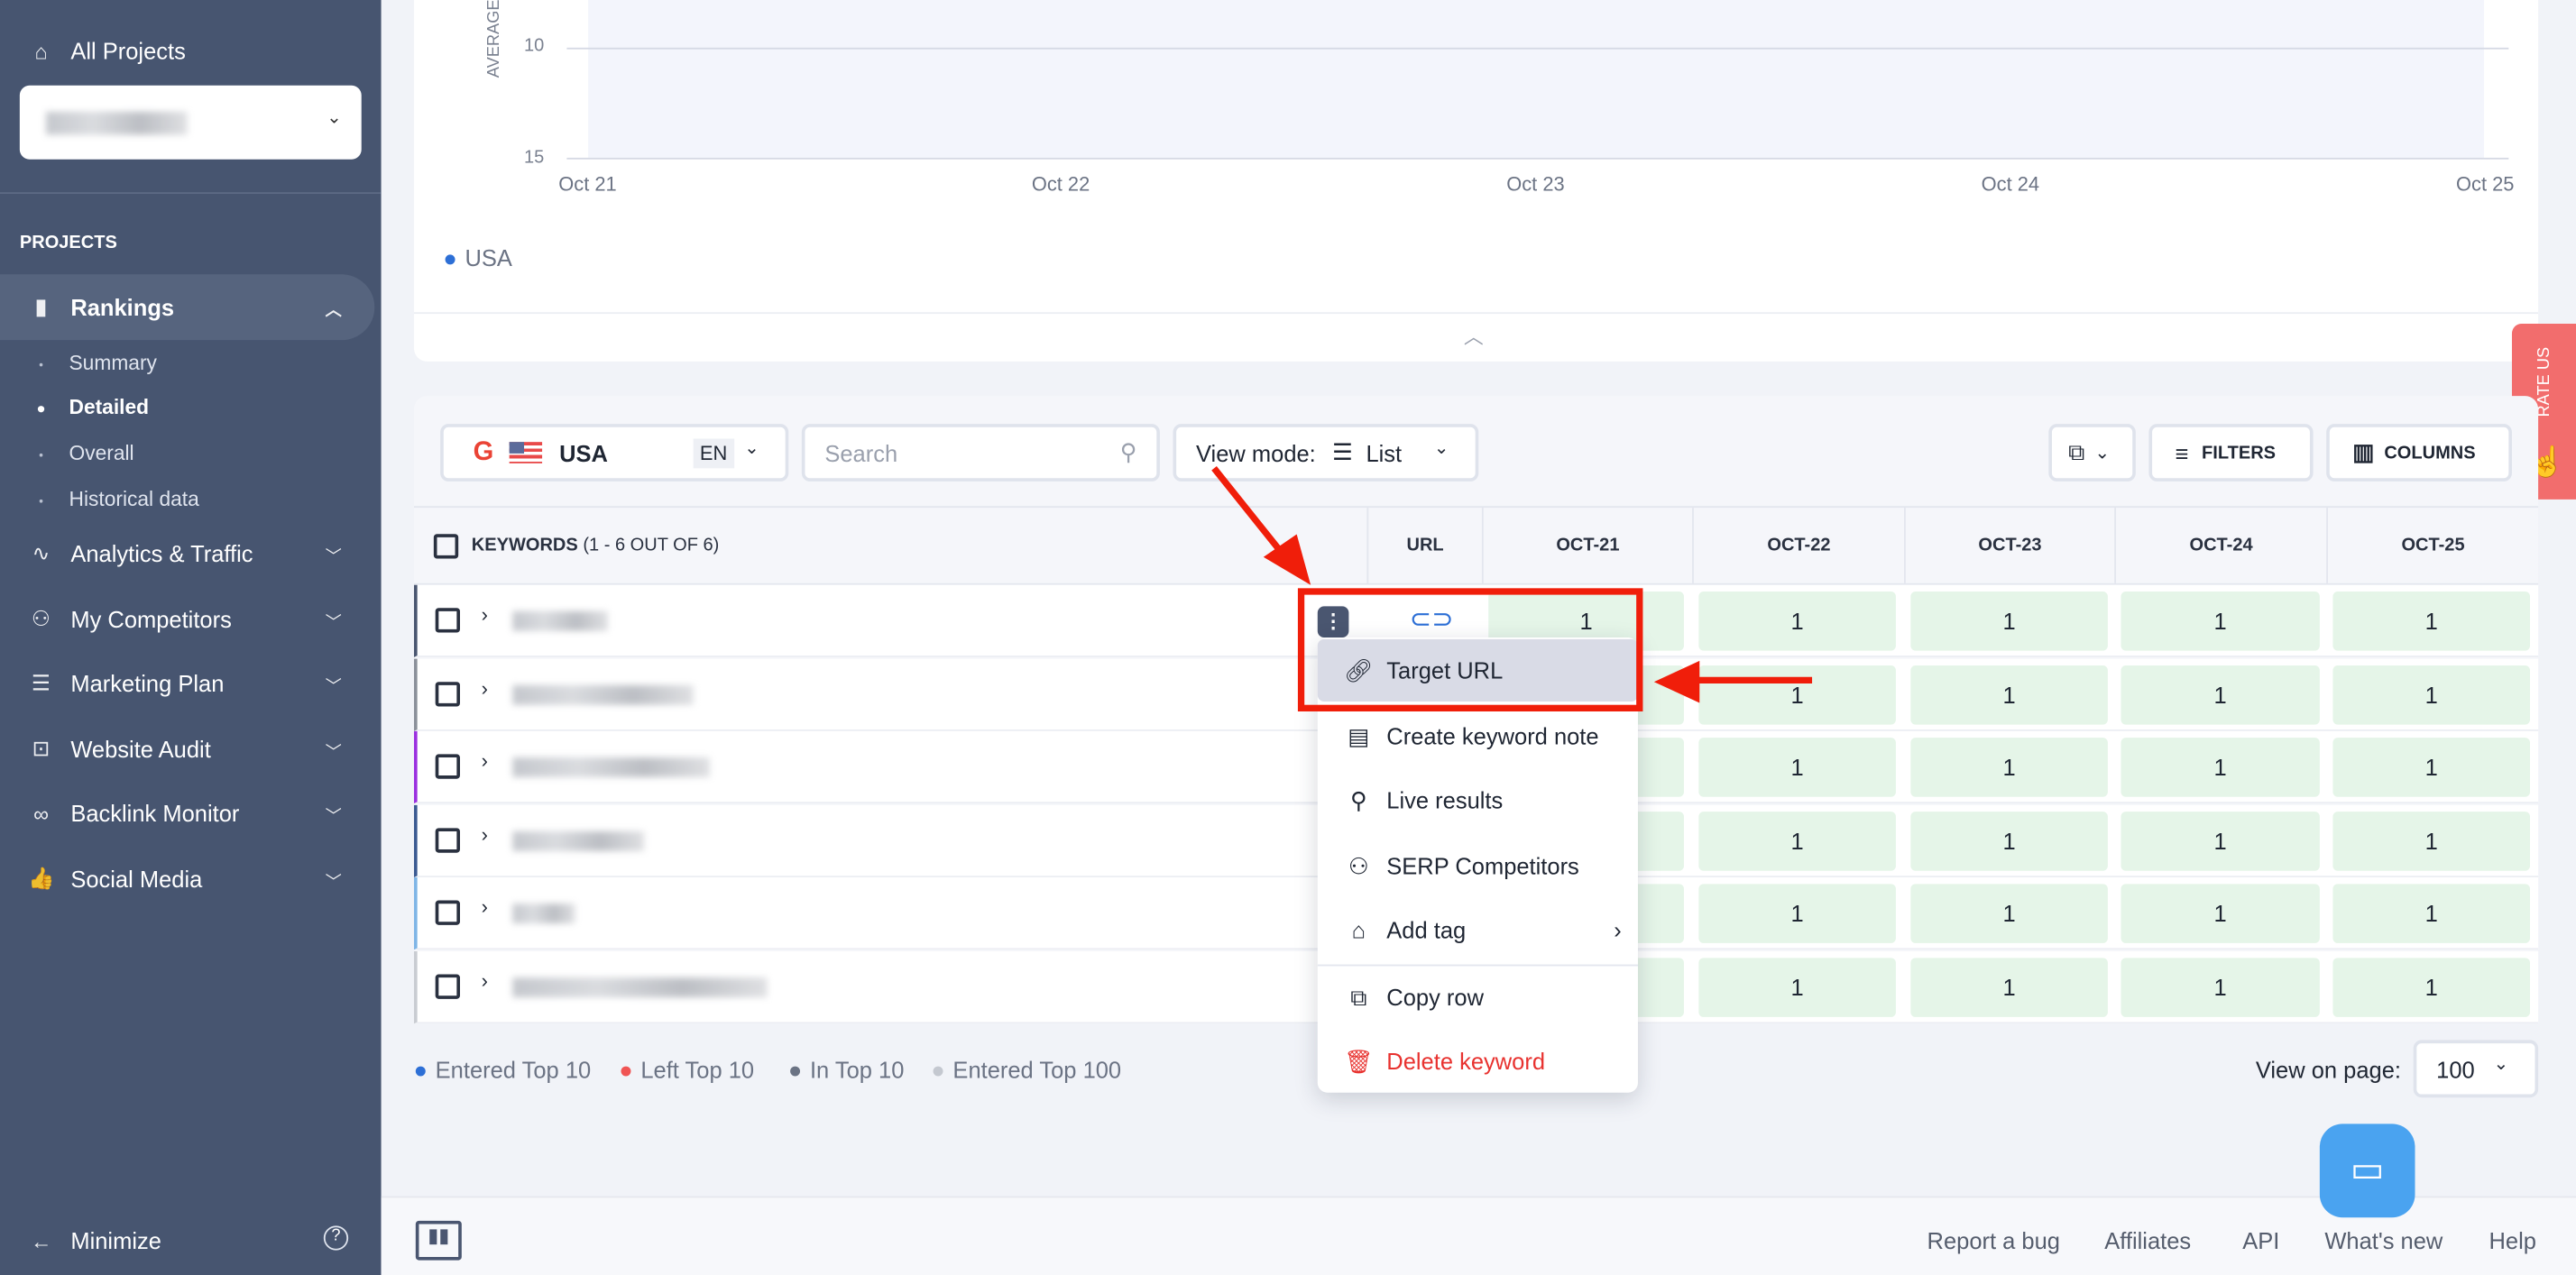 This screenshot has width=2576, height=1275. What do you see at coordinates (1261, 526) in the screenshot?
I see `arrow-down-right` at bounding box center [1261, 526].